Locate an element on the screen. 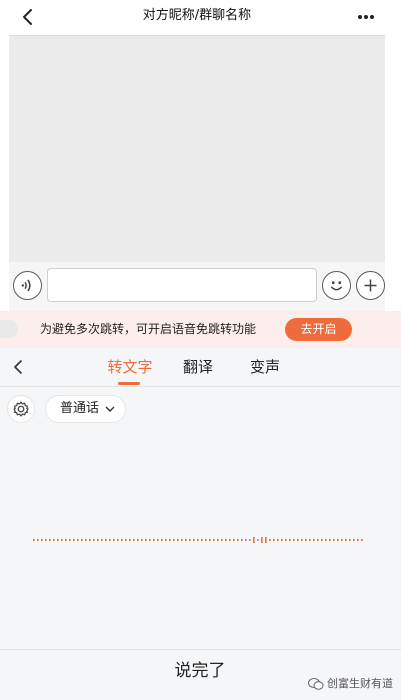  back-arrow-icon is located at coordinates (18, 367).